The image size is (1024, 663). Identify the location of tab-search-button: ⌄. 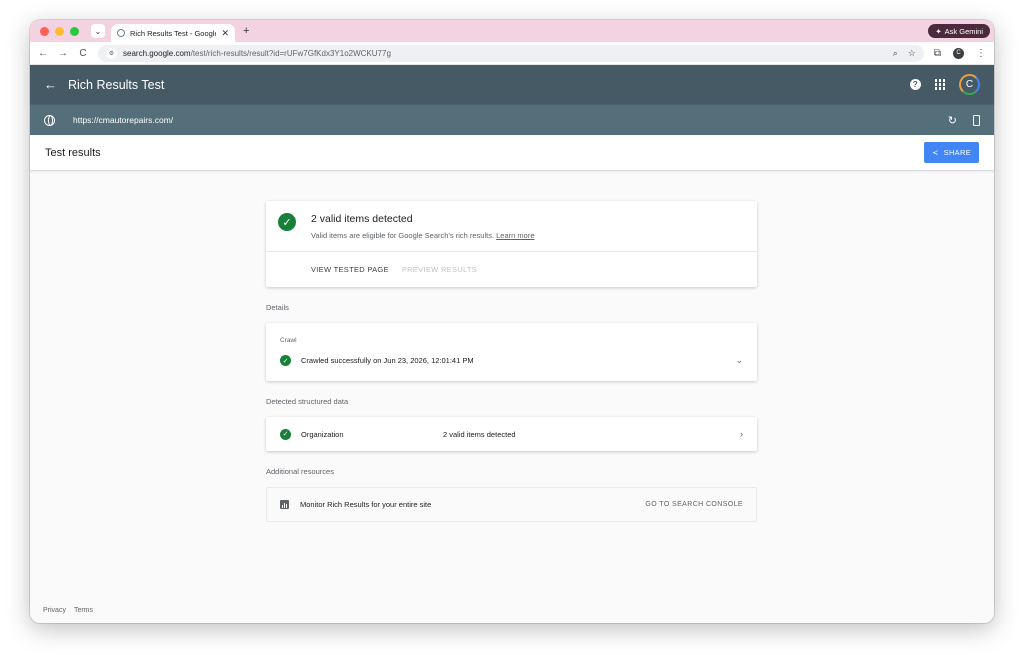
(98, 31).